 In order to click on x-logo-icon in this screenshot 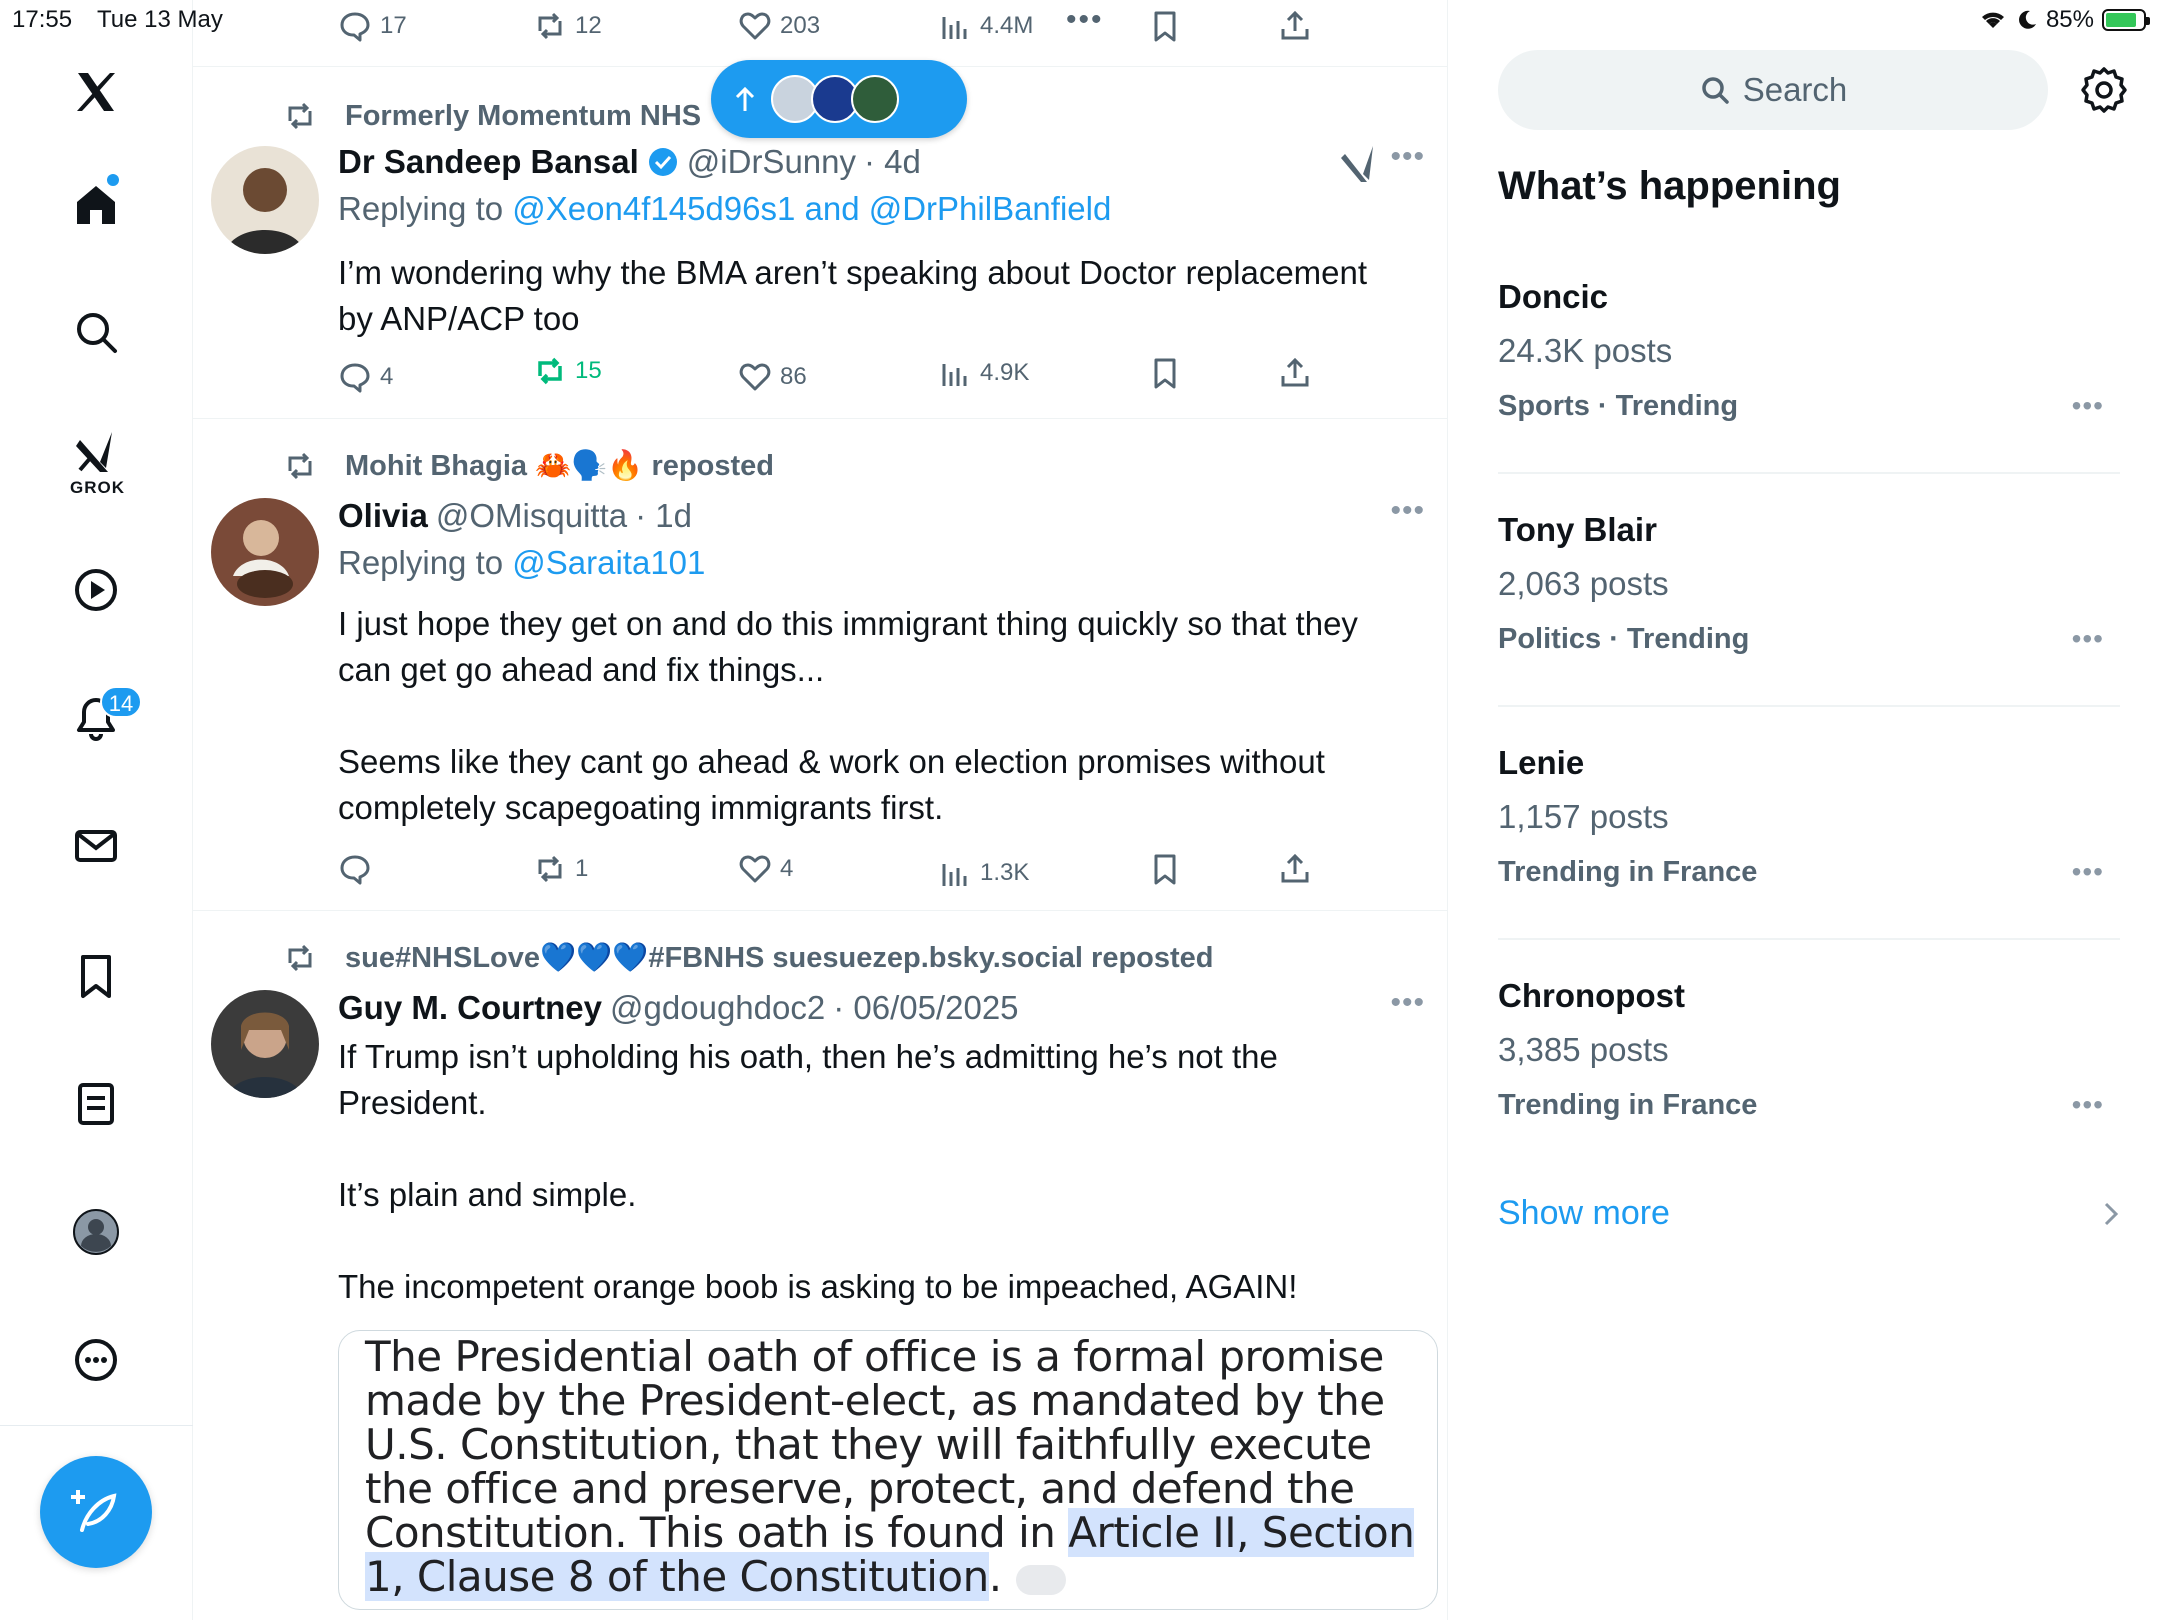, I will do `click(96, 92)`.